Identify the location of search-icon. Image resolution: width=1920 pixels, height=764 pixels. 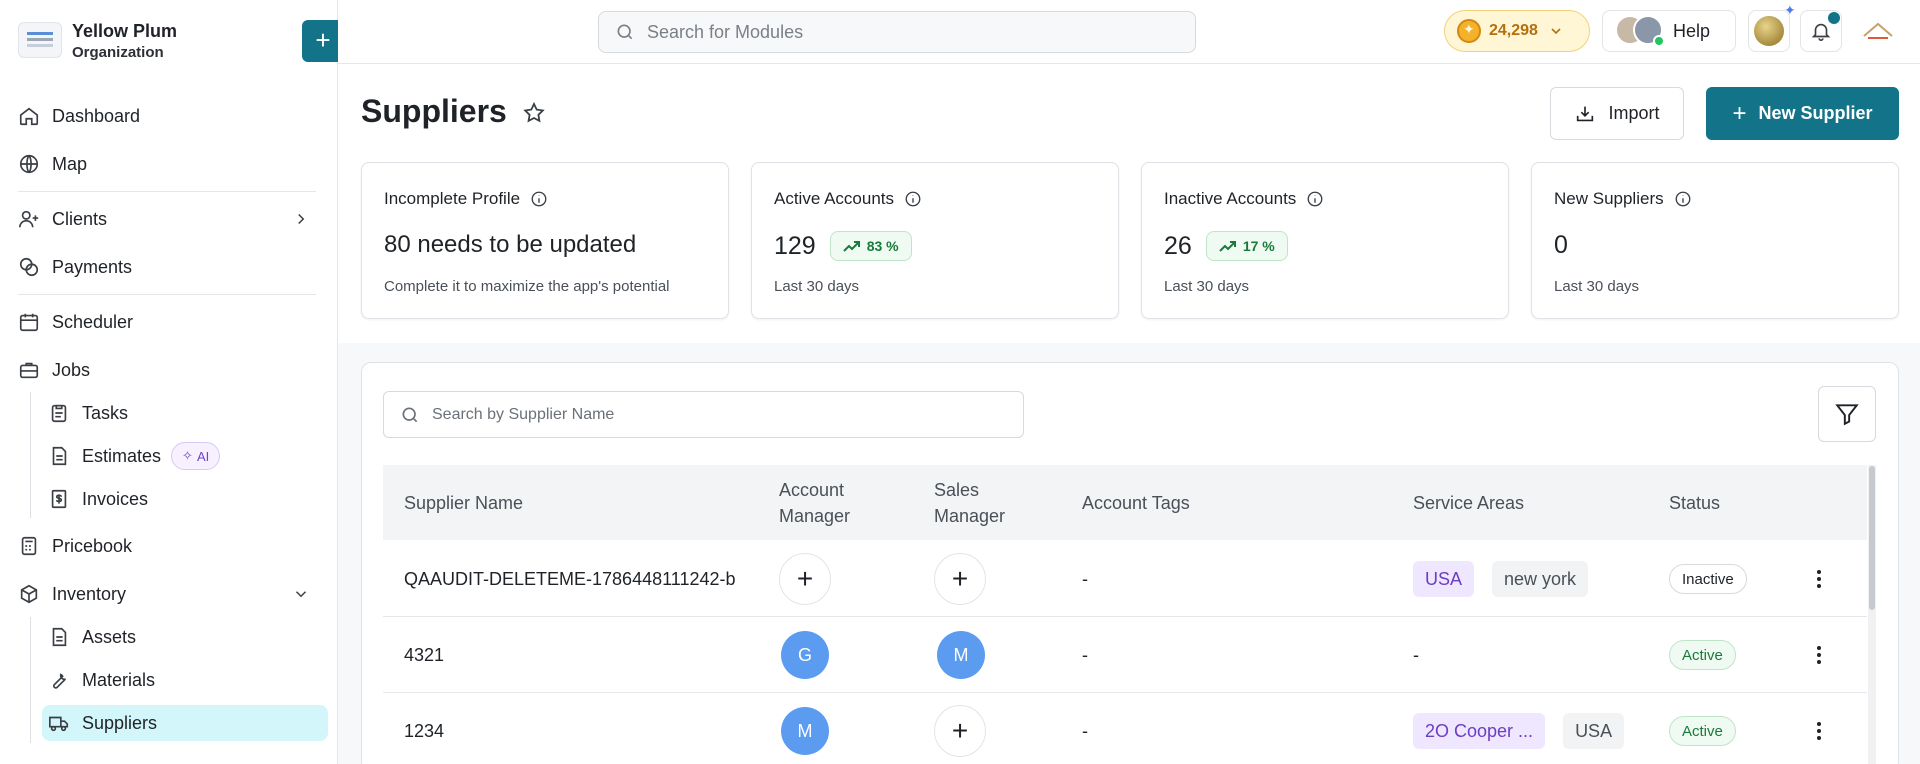
(625, 32).